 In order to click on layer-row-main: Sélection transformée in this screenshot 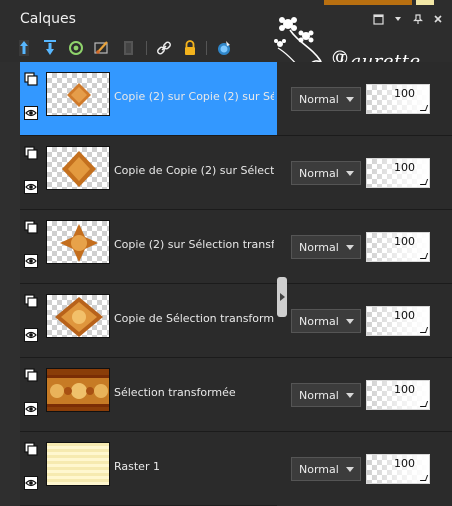, I will do `click(148, 395)`.